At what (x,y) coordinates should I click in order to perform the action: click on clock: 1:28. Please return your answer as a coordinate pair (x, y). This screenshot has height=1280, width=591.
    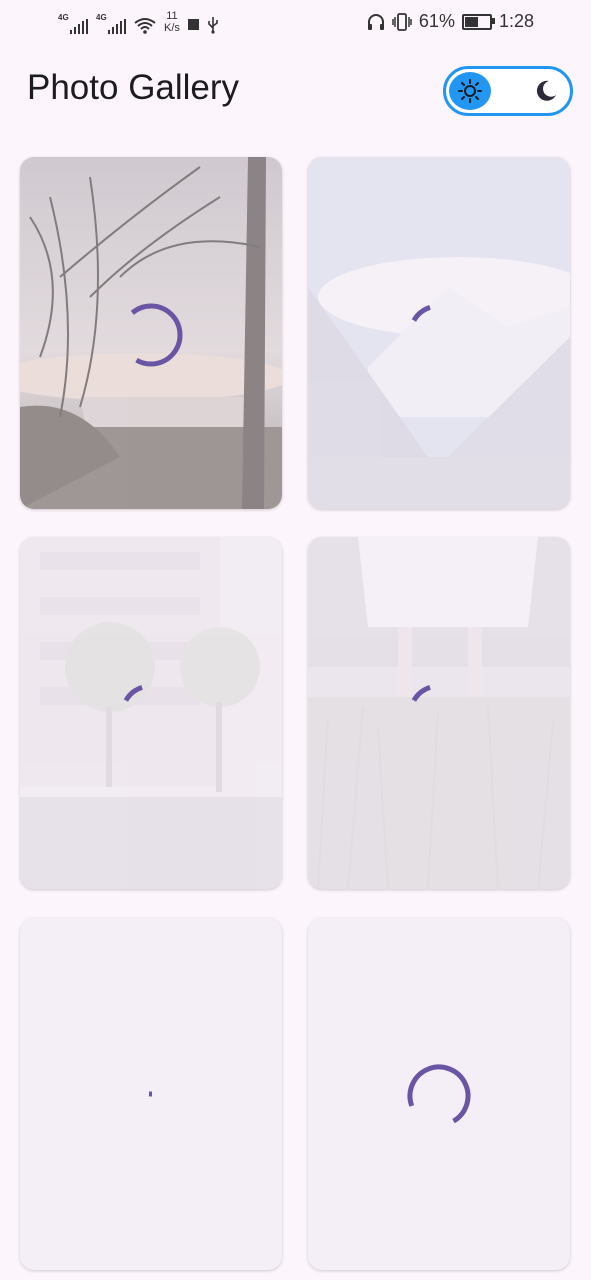
    Looking at the image, I should click on (516, 21).